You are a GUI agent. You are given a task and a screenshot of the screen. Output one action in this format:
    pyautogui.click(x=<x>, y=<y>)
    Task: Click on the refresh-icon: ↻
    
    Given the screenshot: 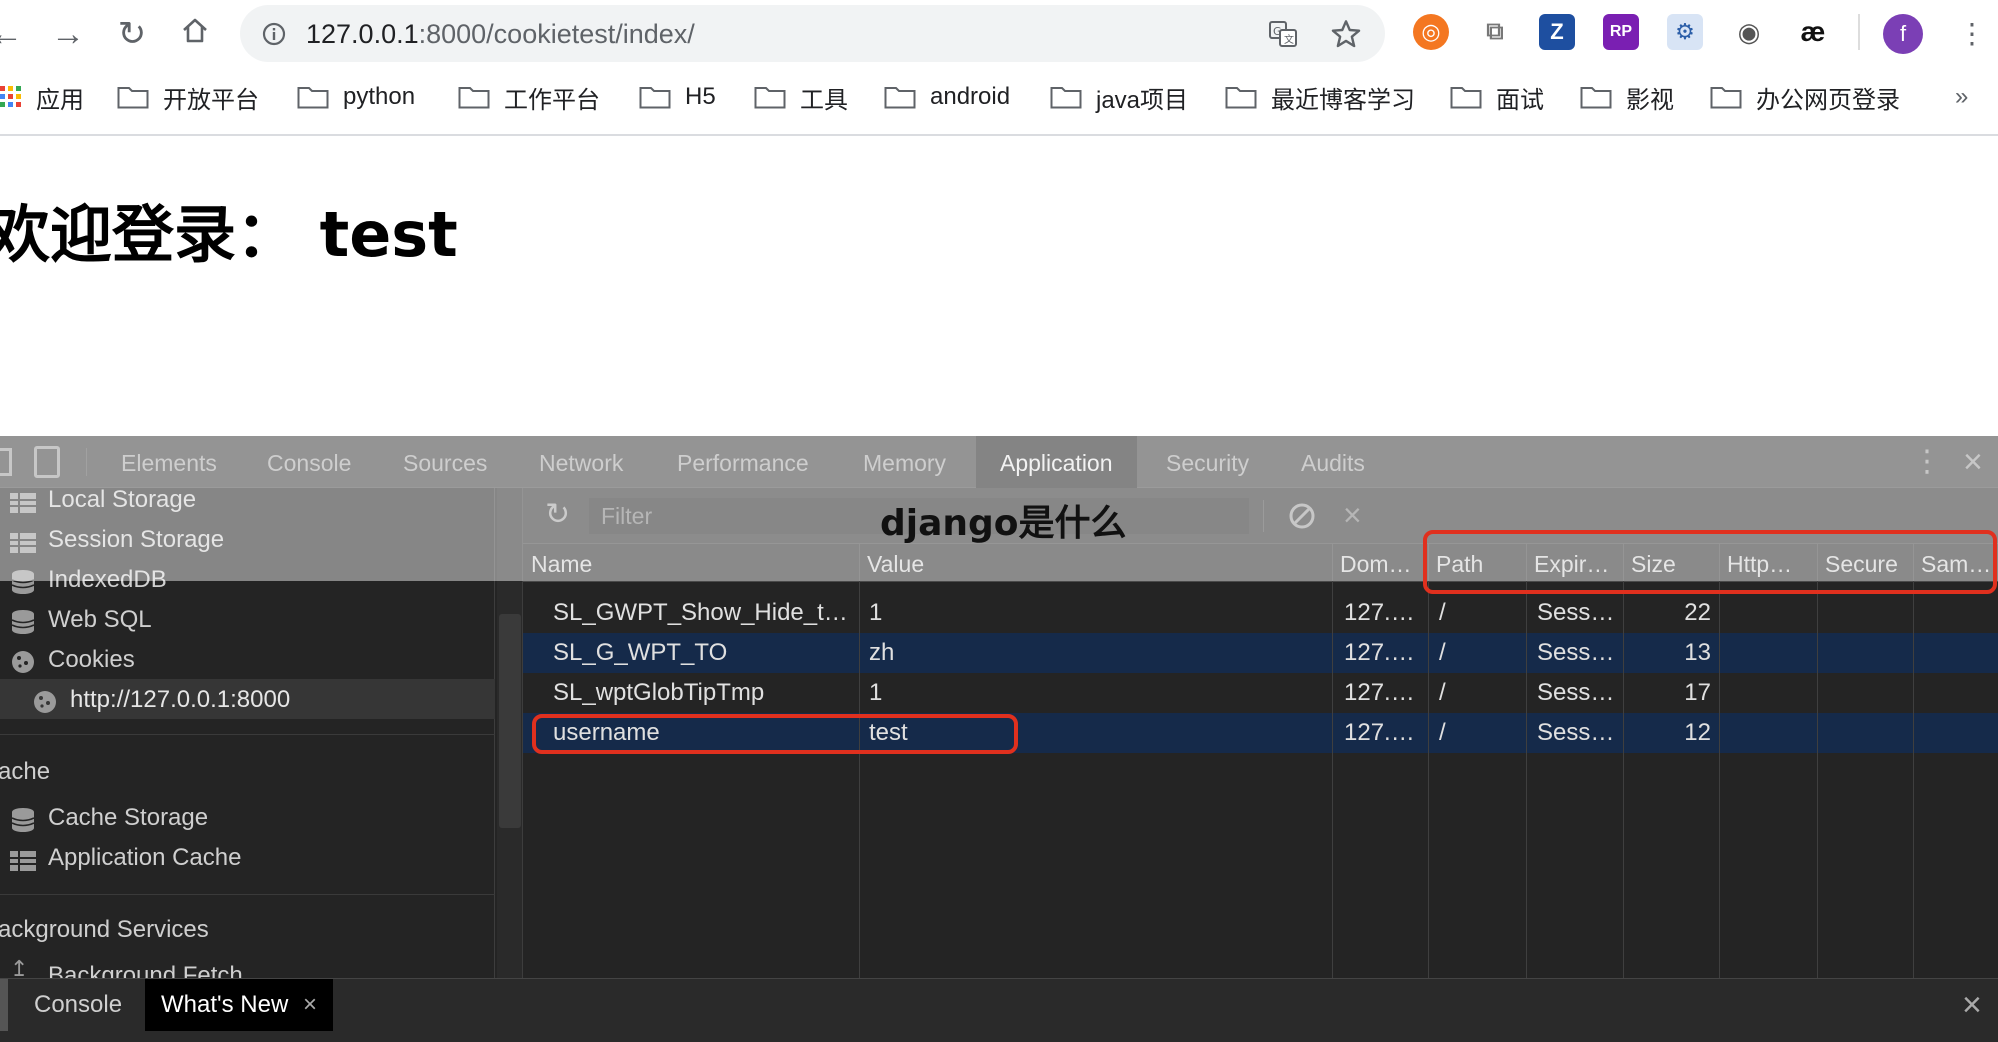 What is the action you would take?
    pyautogui.click(x=557, y=515)
    